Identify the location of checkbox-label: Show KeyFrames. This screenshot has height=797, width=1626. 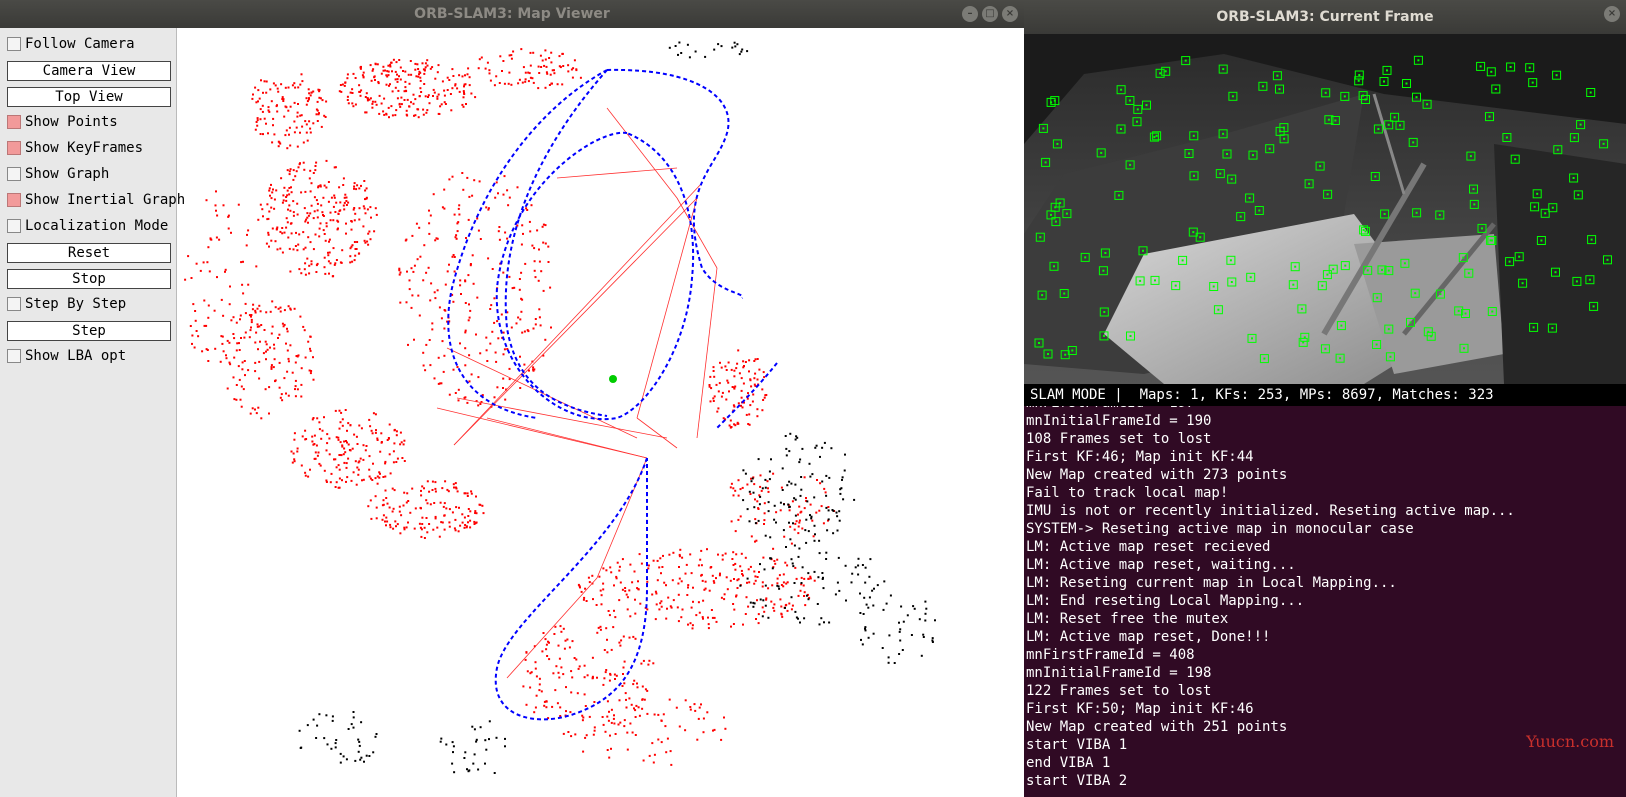
(84, 148).